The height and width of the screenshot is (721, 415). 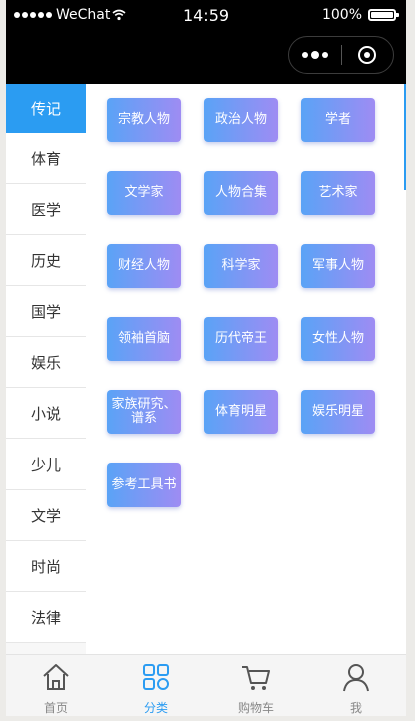 I want to click on cart-icon, so click(x=256, y=679).